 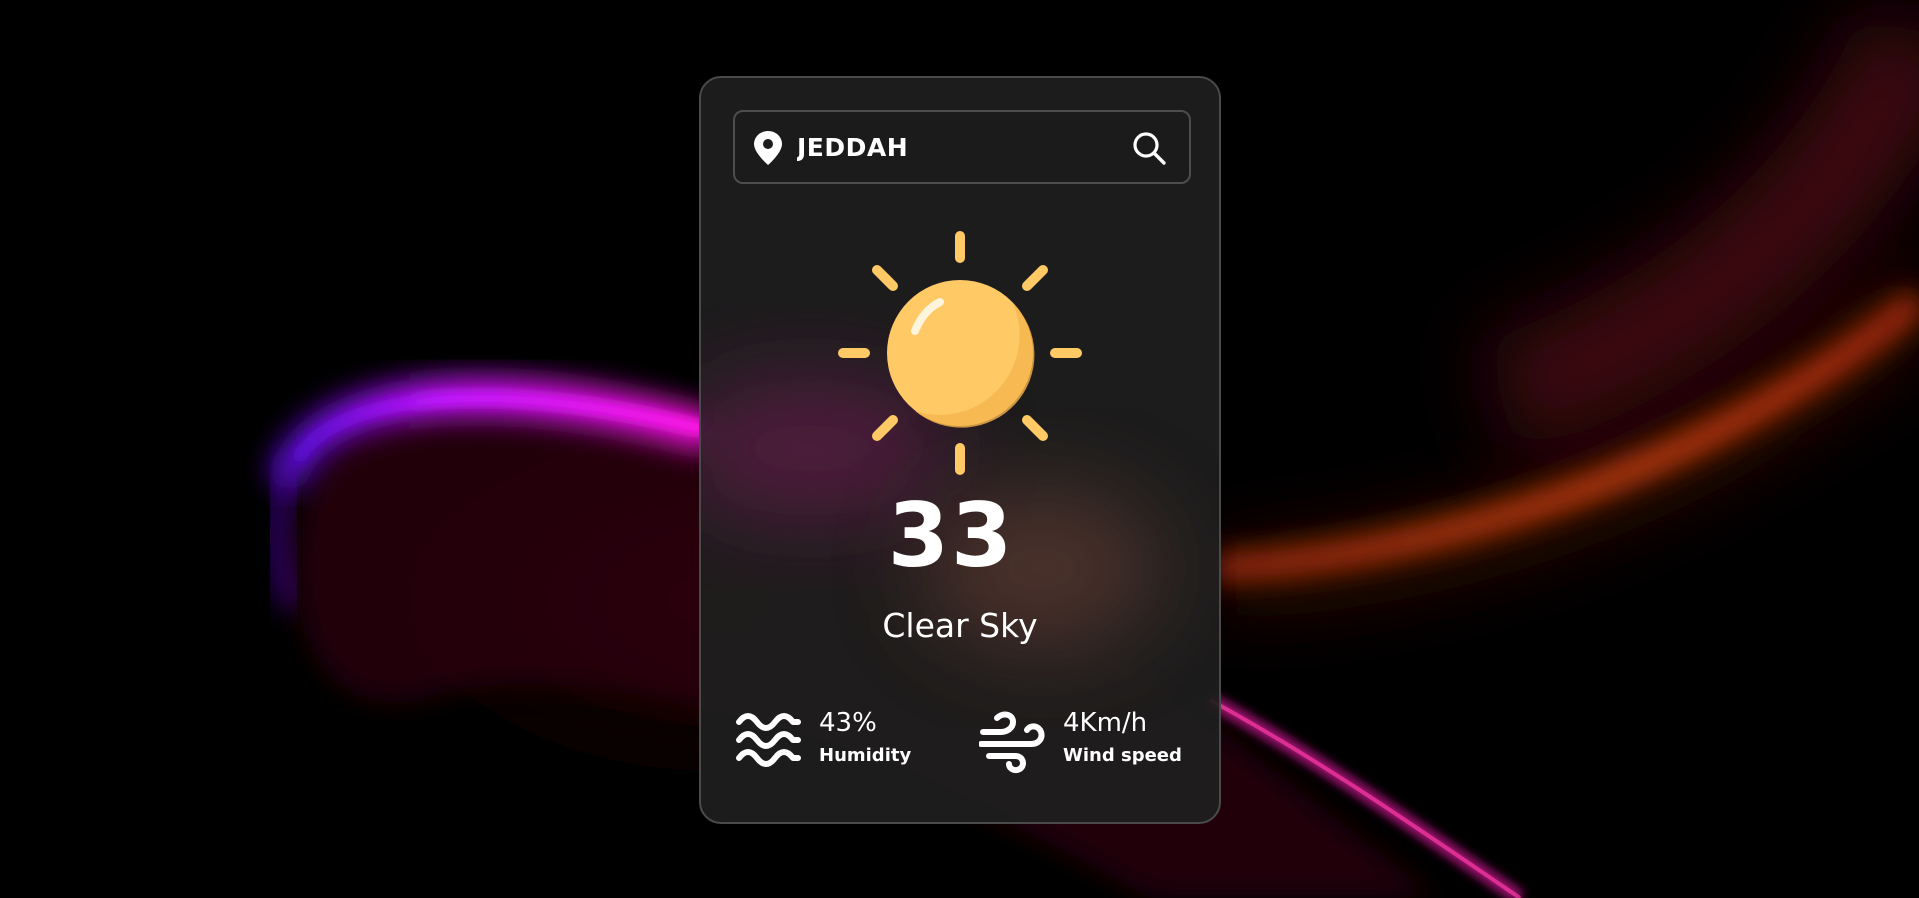 What do you see at coordinates (768, 148) in the screenshot?
I see `location-pin-icon` at bounding box center [768, 148].